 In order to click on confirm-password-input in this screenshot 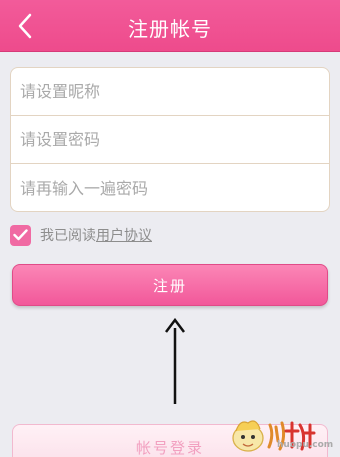, I will do `click(174, 188)`.